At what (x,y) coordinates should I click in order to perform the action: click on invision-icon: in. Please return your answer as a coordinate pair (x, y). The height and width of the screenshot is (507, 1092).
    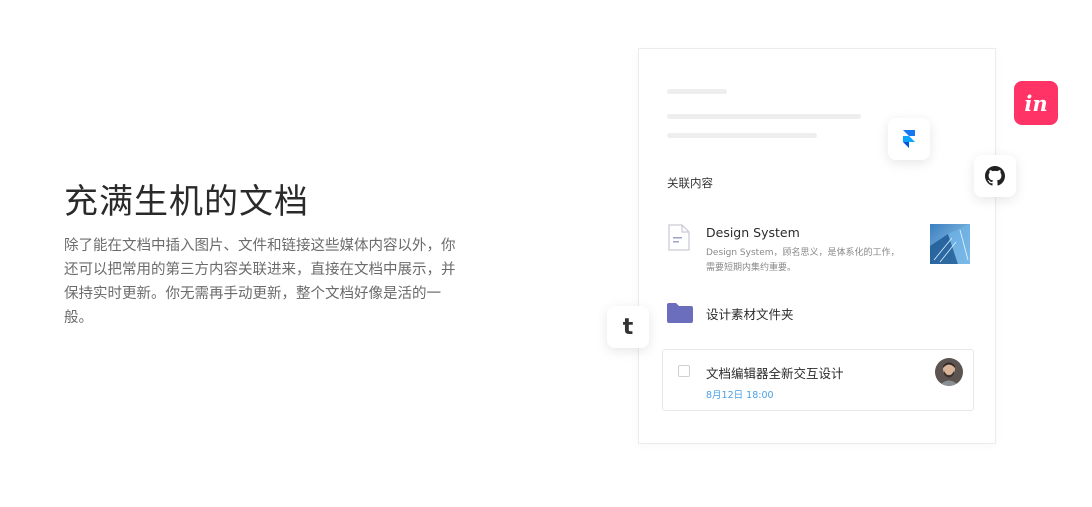
    Looking at the image, I should click on (1036, 103).